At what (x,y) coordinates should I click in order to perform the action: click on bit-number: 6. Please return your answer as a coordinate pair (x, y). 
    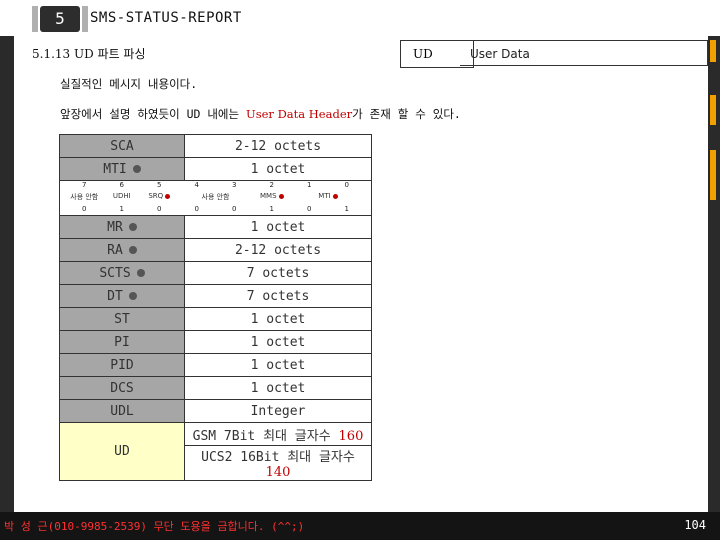
    Looking at the image, I should click on (121, 185).